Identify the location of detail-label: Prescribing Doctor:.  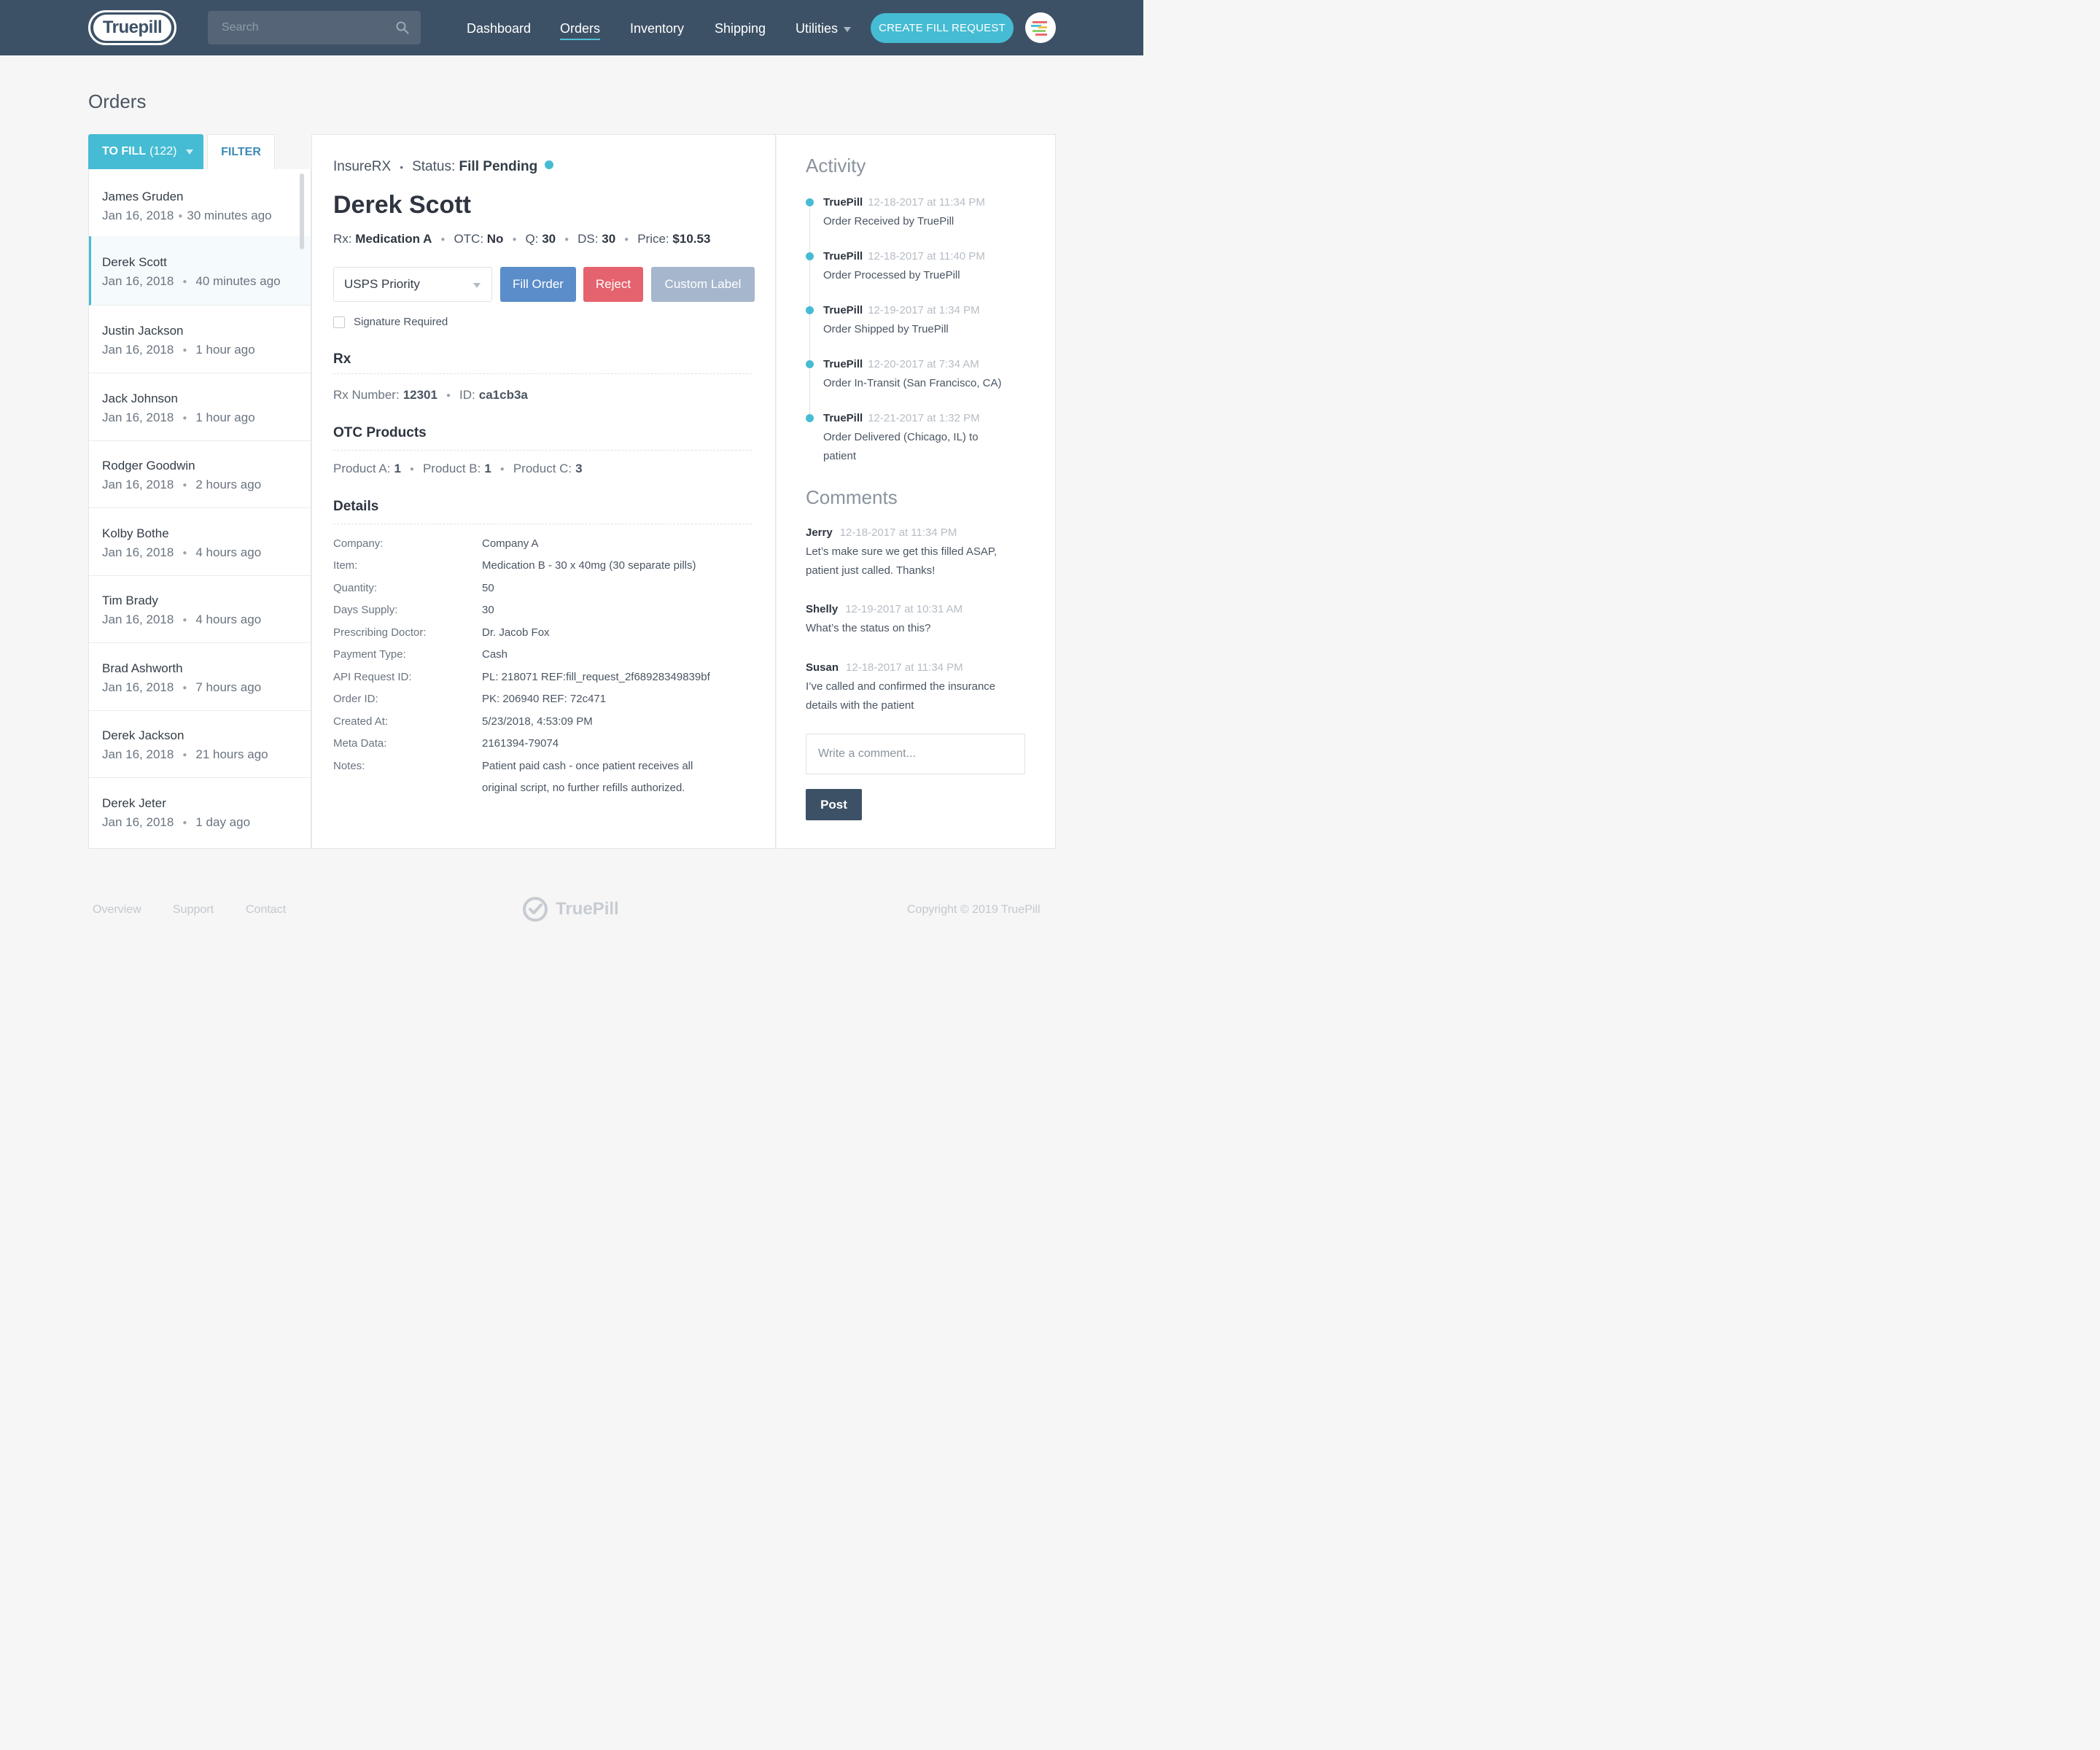
(380, 632).